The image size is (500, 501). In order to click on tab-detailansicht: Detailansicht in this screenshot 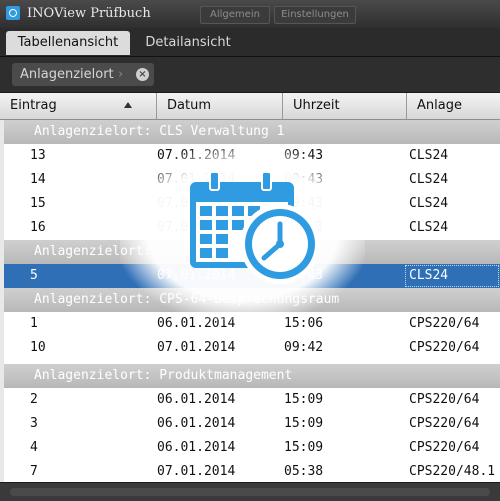, I will do `click(188, 43)`.